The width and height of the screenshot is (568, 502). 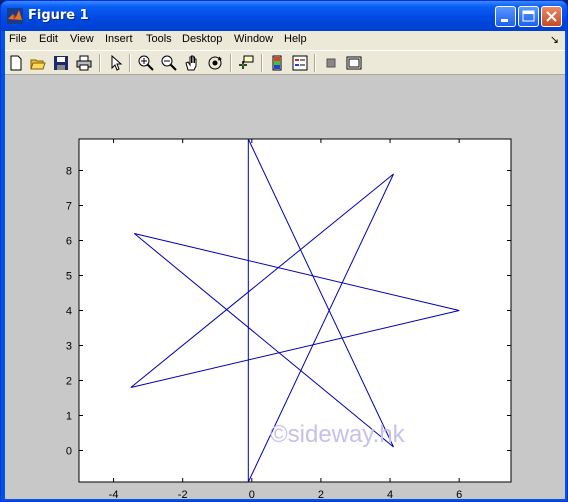 I want to click on new-figure-button, so click(x=16, y=63).